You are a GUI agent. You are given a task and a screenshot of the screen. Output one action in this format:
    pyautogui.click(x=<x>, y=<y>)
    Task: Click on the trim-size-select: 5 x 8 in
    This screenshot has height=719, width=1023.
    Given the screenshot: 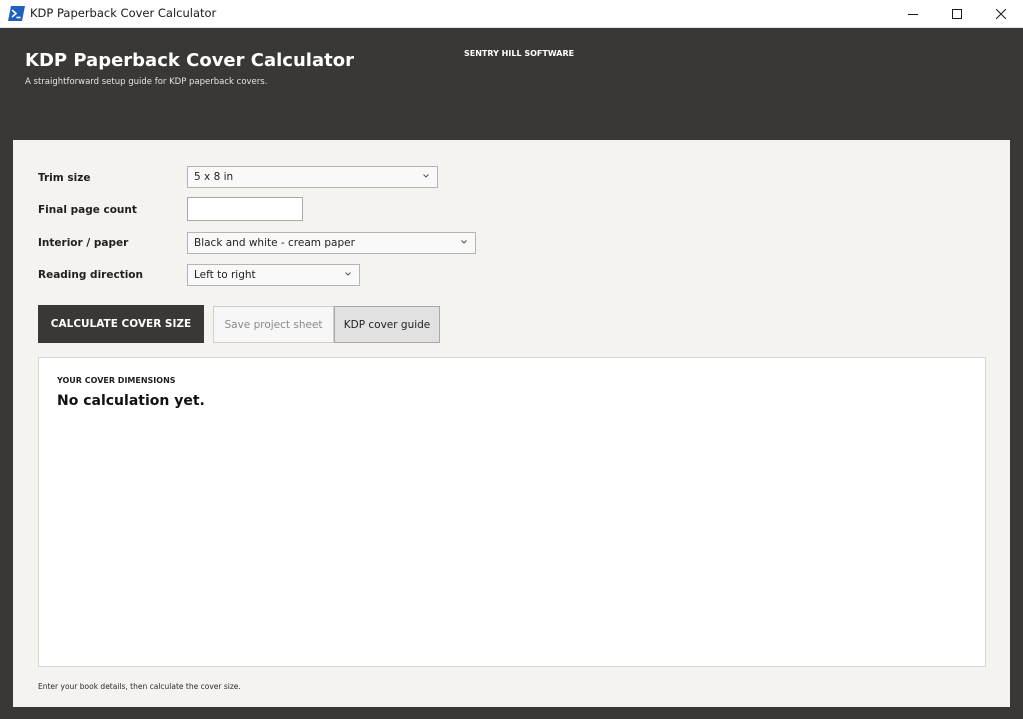 What is the action you would take?
    pyautogui.click(x=312, y=177)
    